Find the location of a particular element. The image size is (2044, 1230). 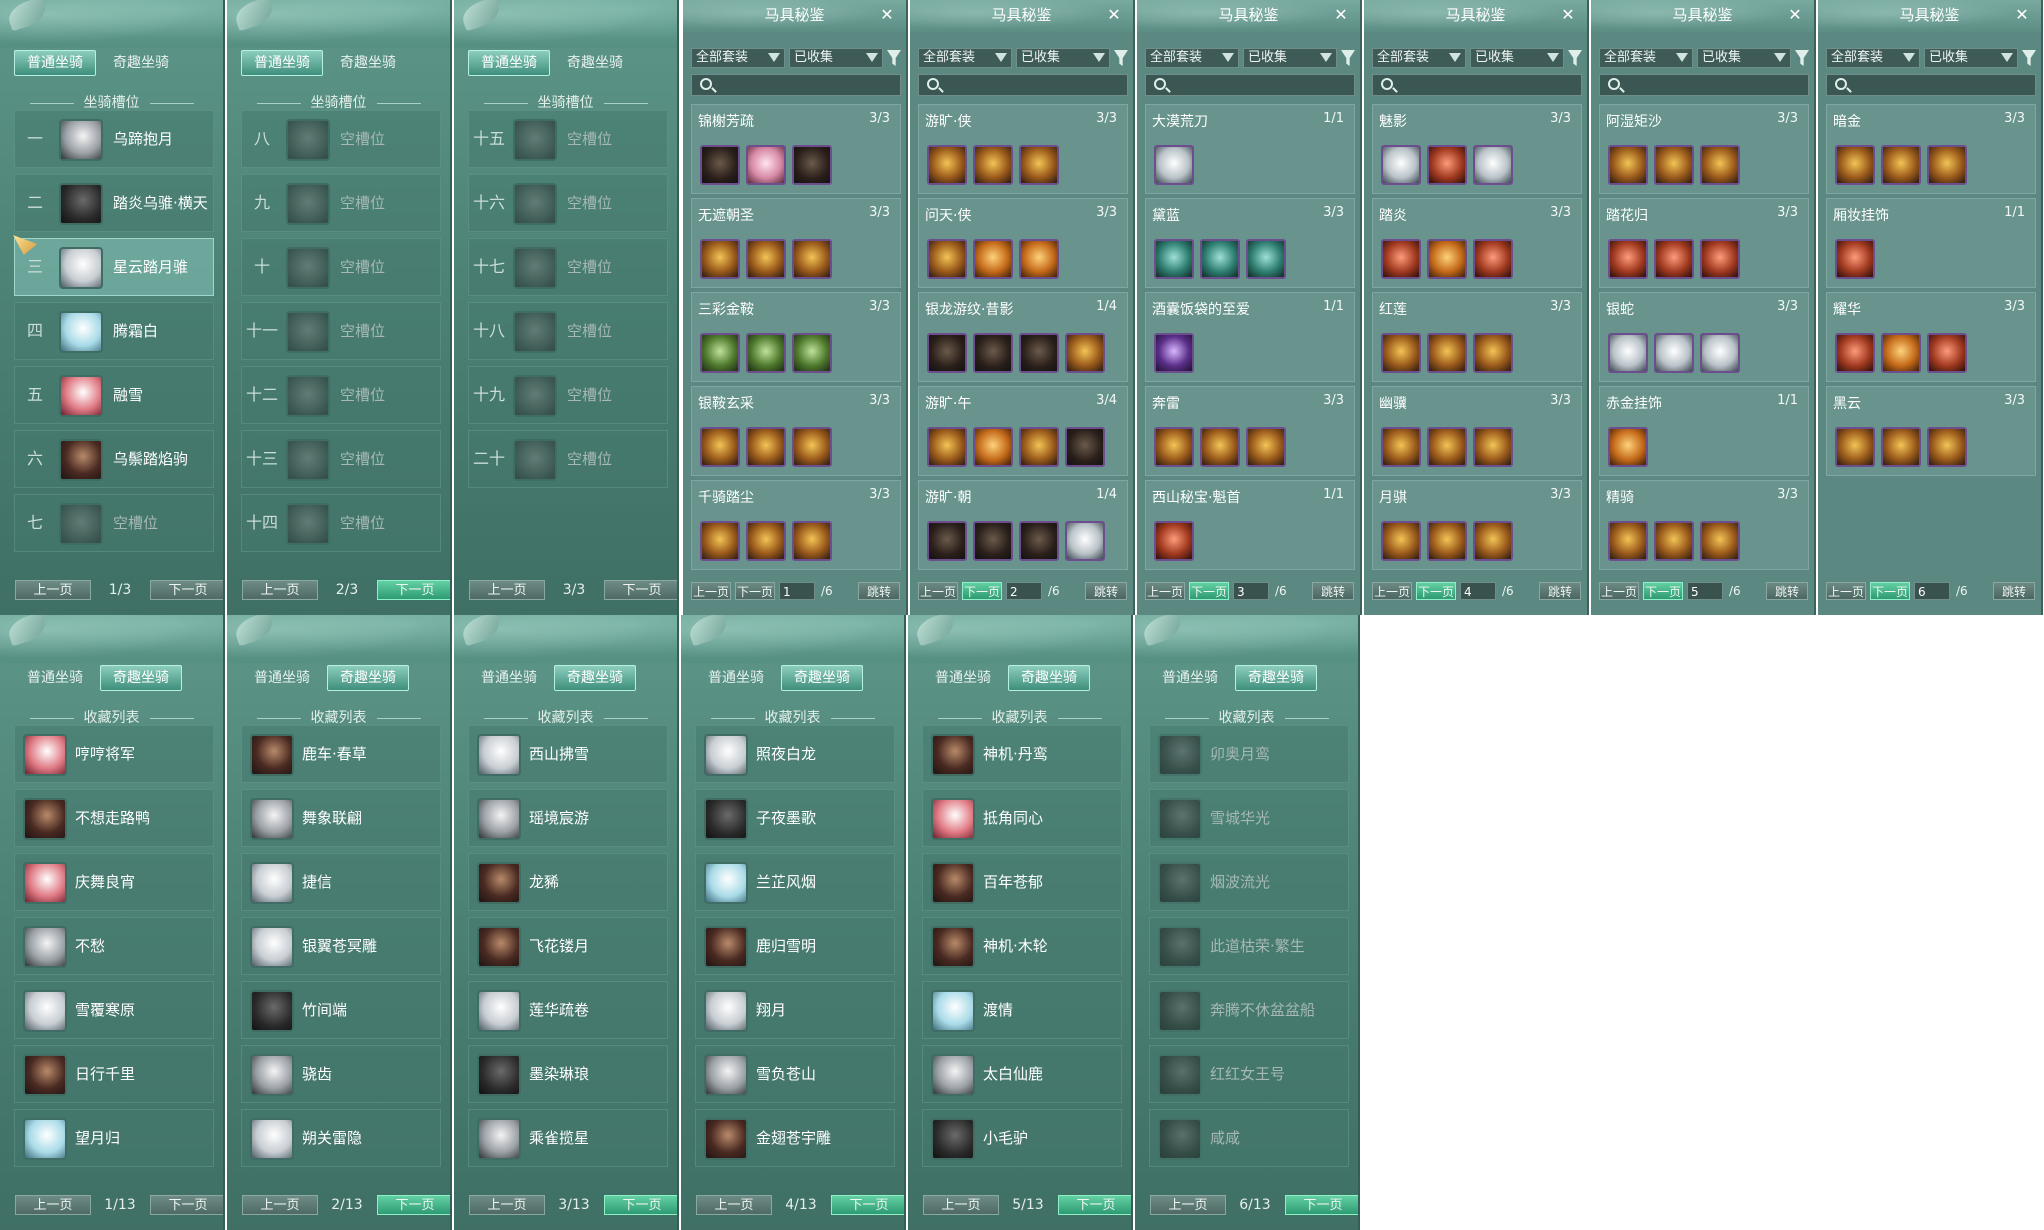

harness-set-group: 无遮朝圣 3/3 is located at coordinates (796, 243).